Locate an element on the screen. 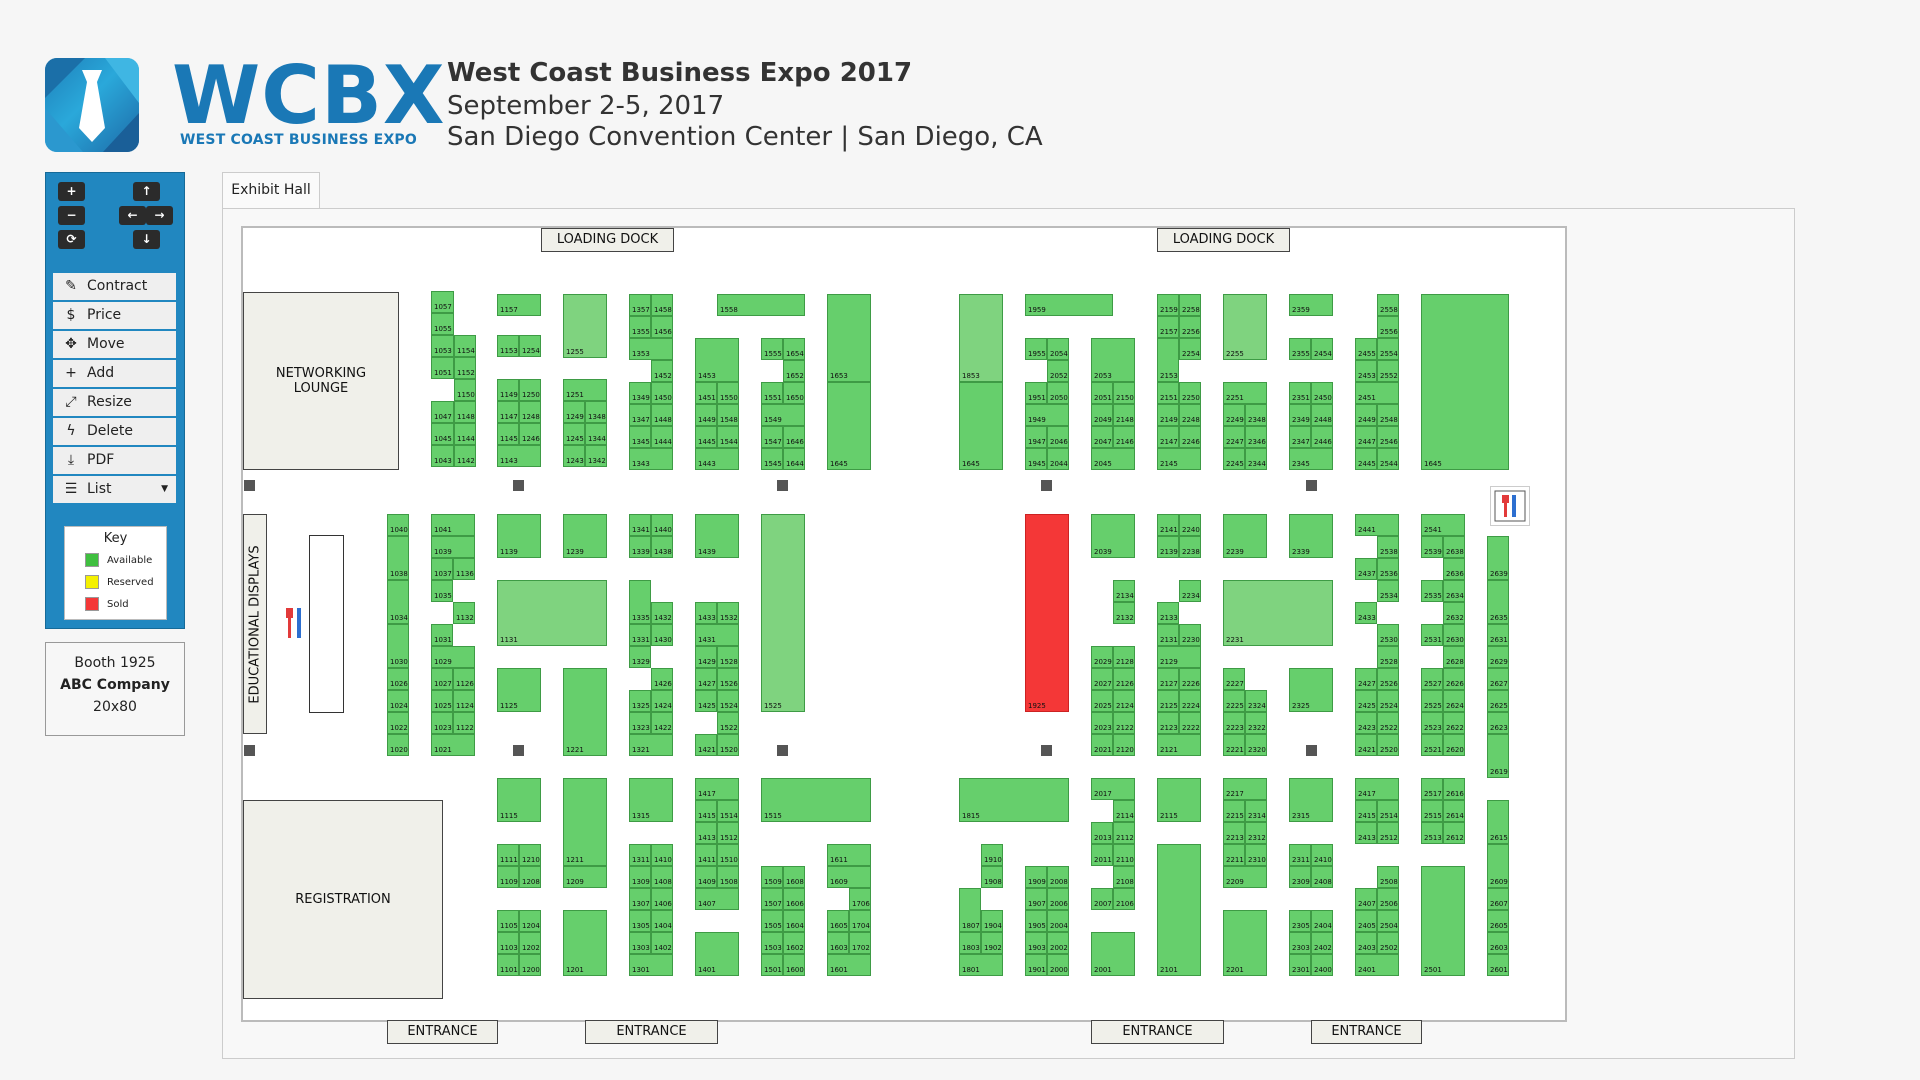 This screenshot has width=1920, height=1080. booth-2548: 2548 is located at coordinates (1388, 415).